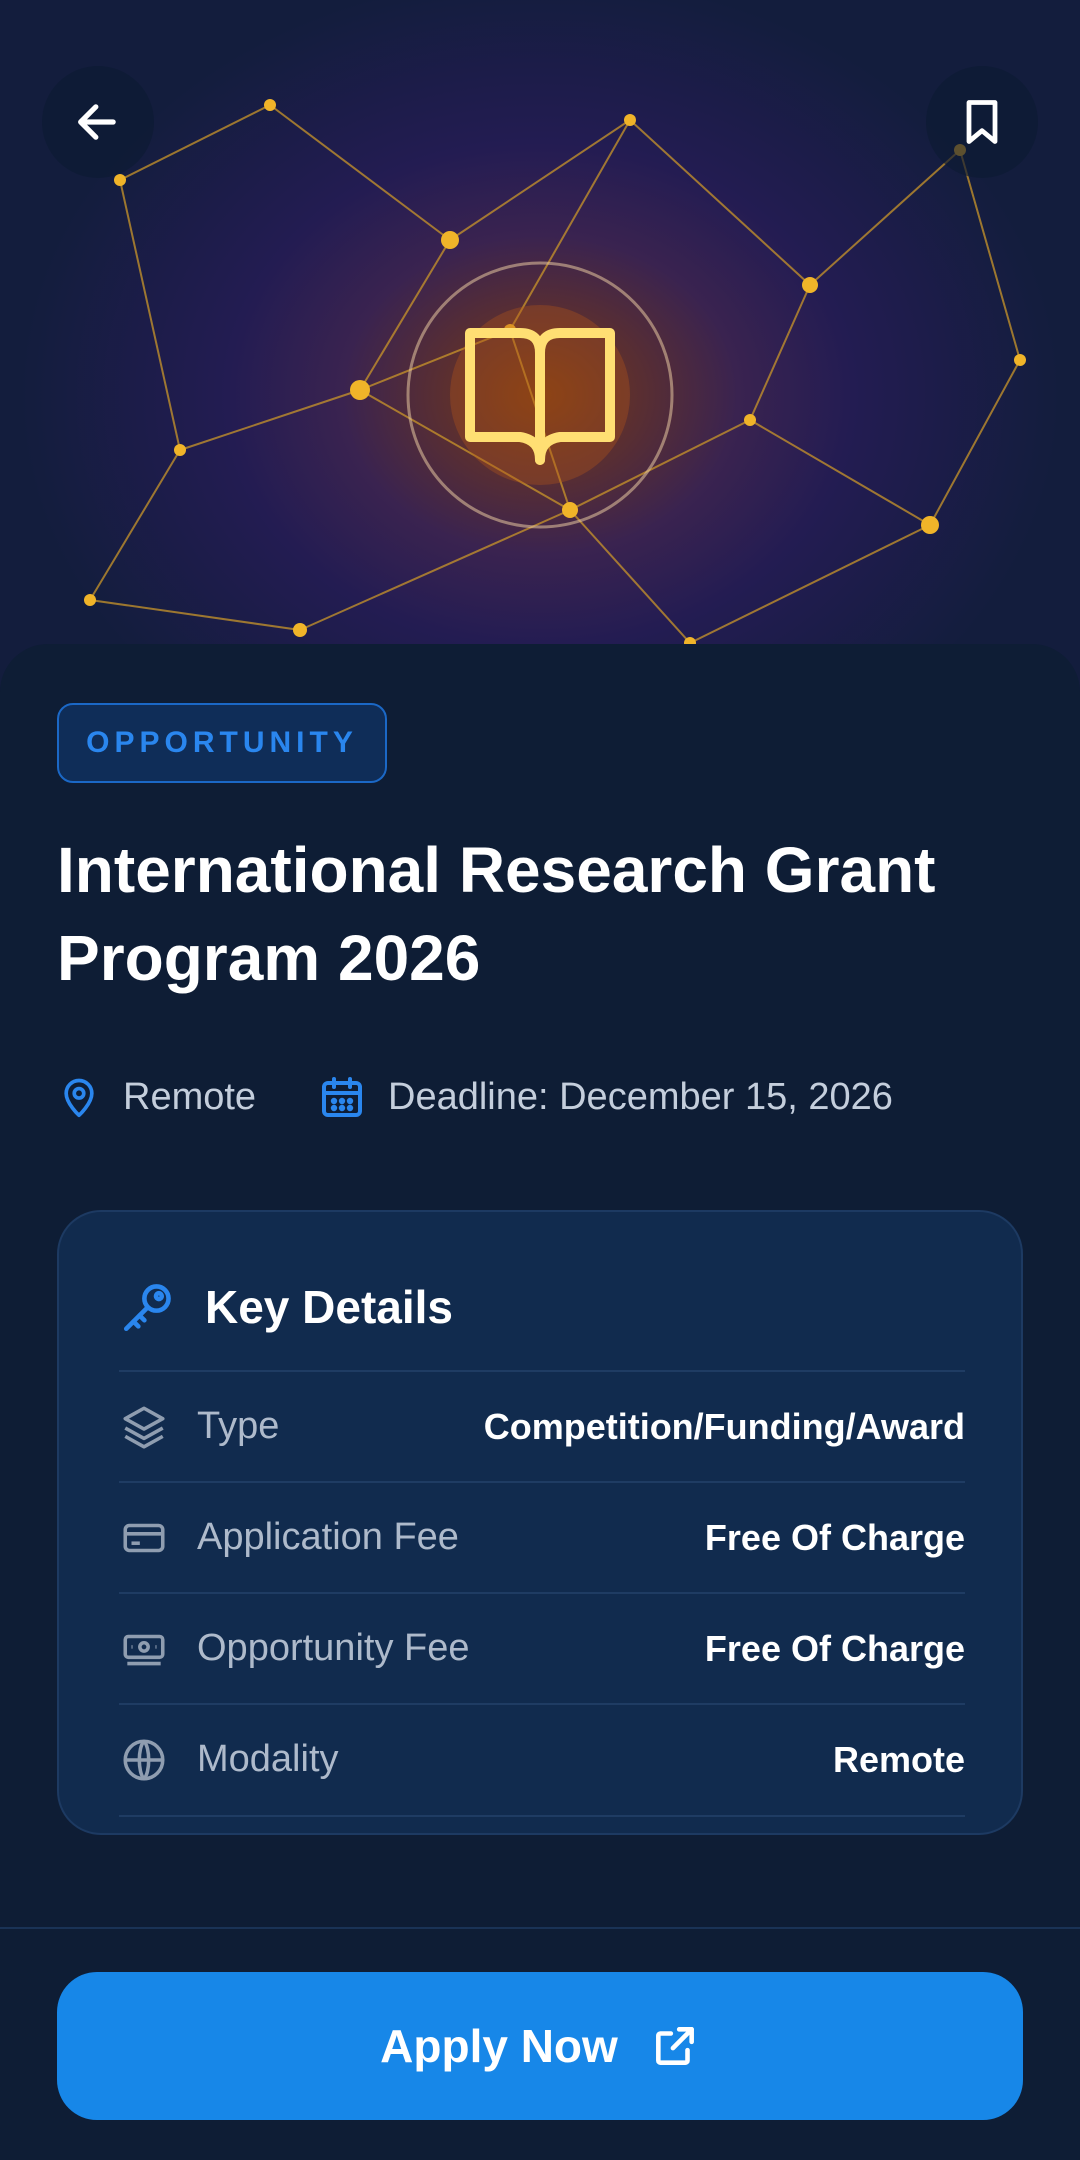 This screenshot has width=1080, height=2160. I want to click on location-meta: Remote, so click(156, 1097).